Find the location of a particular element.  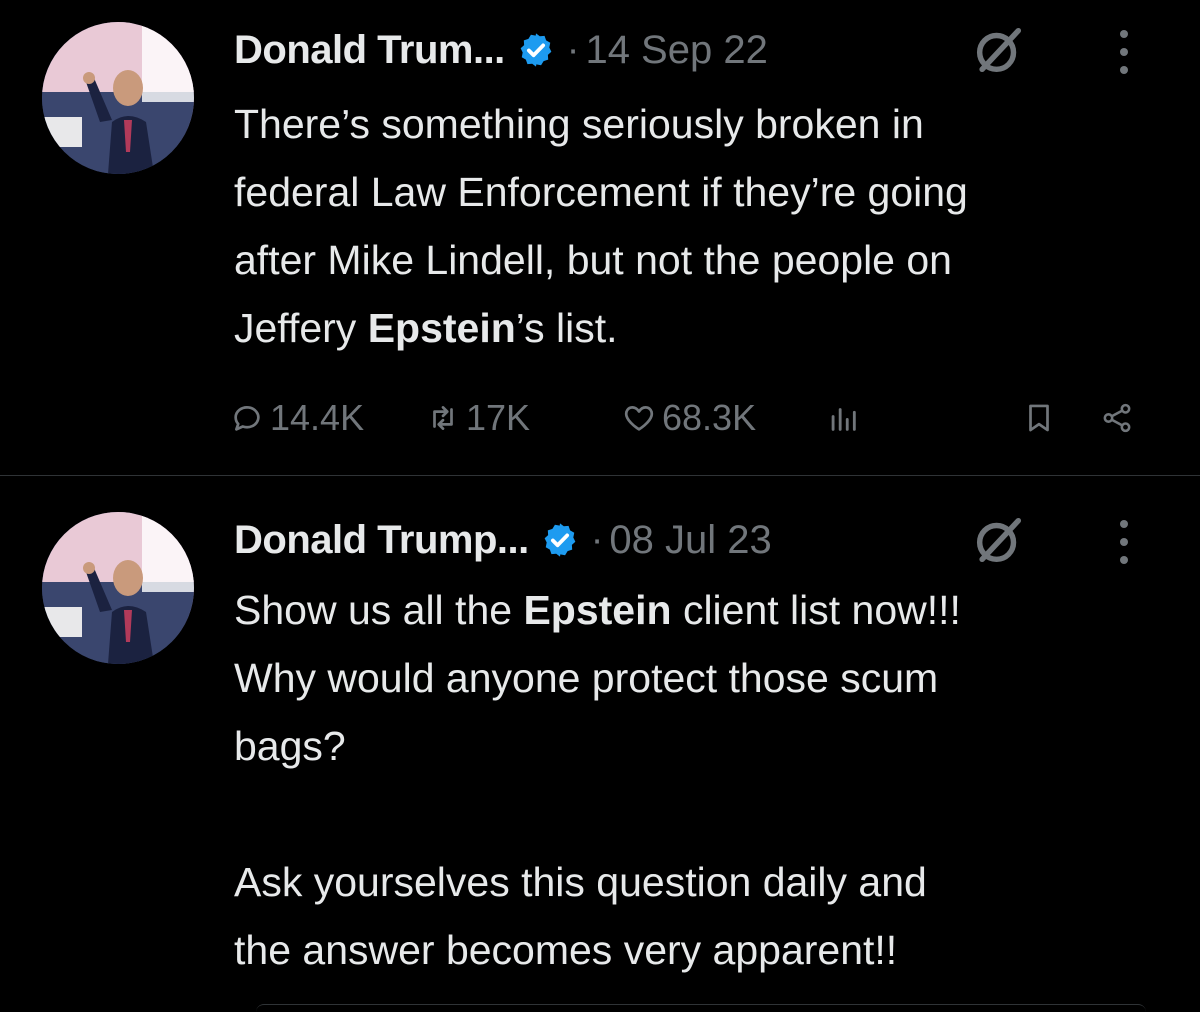

tweet-header: Donald Trump... · 08 Jul 23 is located at coordinates (503, 540).